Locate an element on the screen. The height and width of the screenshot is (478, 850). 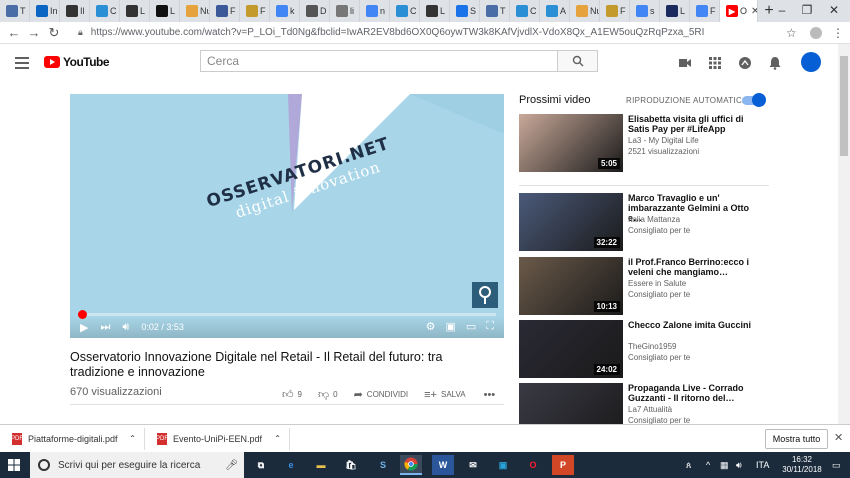
action-center-icon: ▭ is located at coordinates (836, 465).